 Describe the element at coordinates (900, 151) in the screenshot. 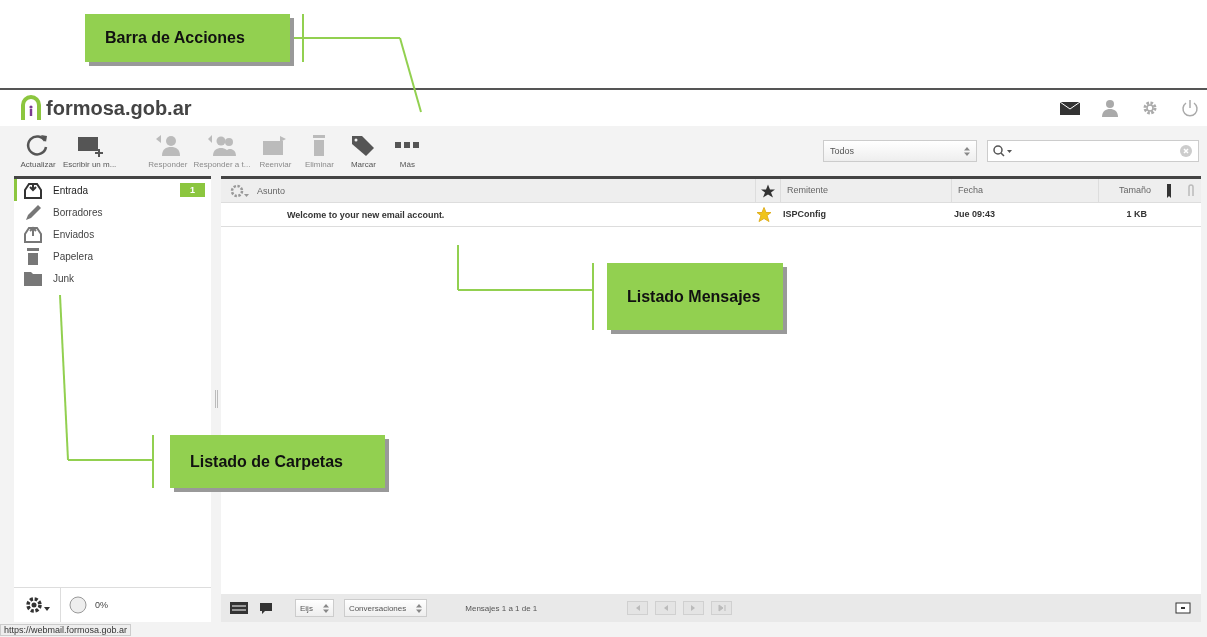

I see `filter-select: Todos` at that location.